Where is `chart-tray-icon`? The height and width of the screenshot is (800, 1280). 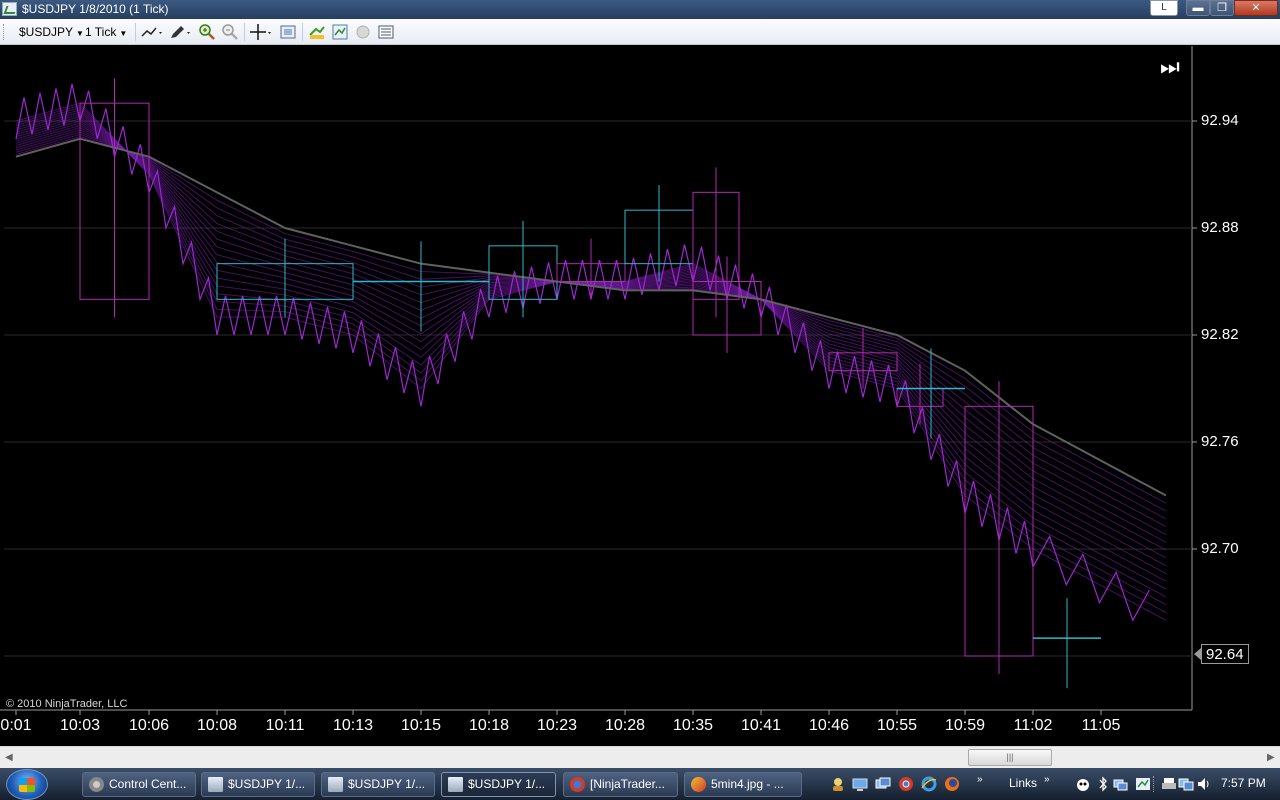
chart-tray-icon is located at coordinates (1143, 784).